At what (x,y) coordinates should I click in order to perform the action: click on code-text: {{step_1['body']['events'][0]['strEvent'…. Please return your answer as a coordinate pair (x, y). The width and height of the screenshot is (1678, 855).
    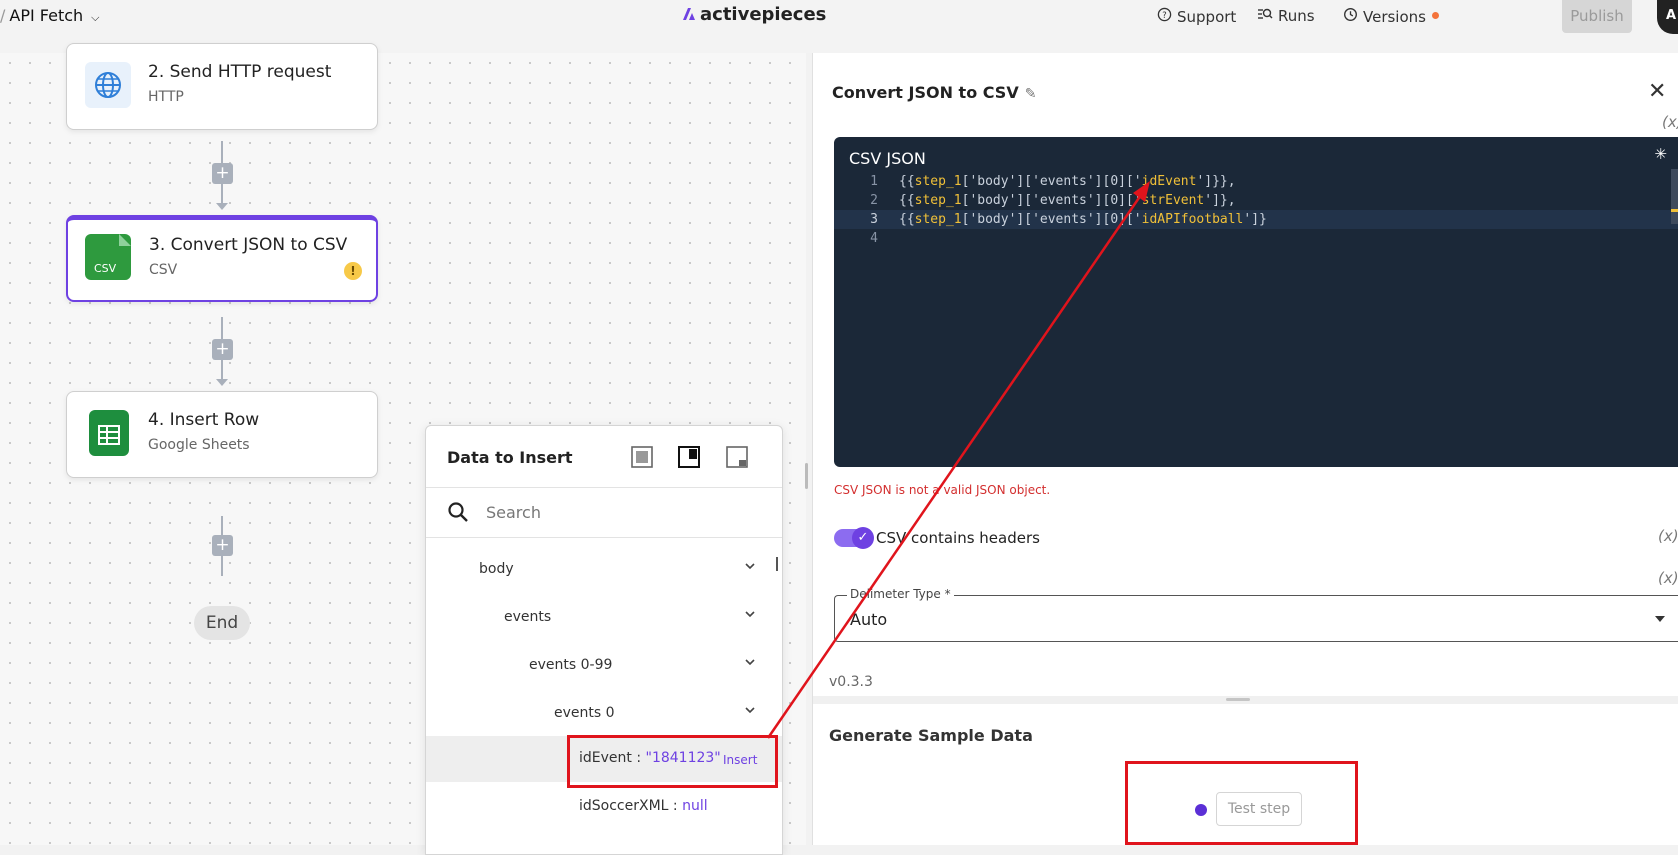
    Looking at the image, I should click on (1067, 200).